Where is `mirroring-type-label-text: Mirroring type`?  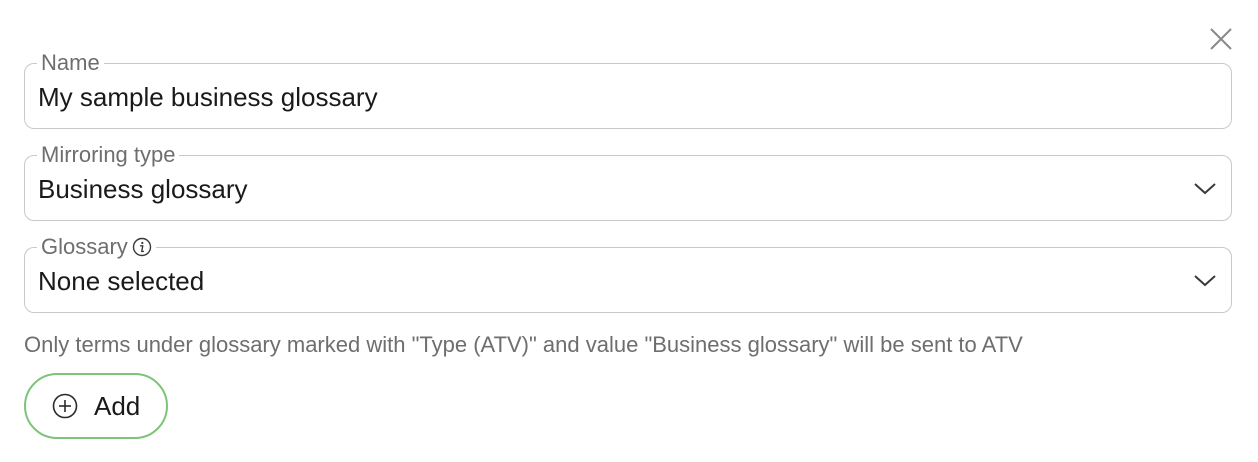 mirroring-type-label-text: Mirroring type is located at coordinates (108, 154).